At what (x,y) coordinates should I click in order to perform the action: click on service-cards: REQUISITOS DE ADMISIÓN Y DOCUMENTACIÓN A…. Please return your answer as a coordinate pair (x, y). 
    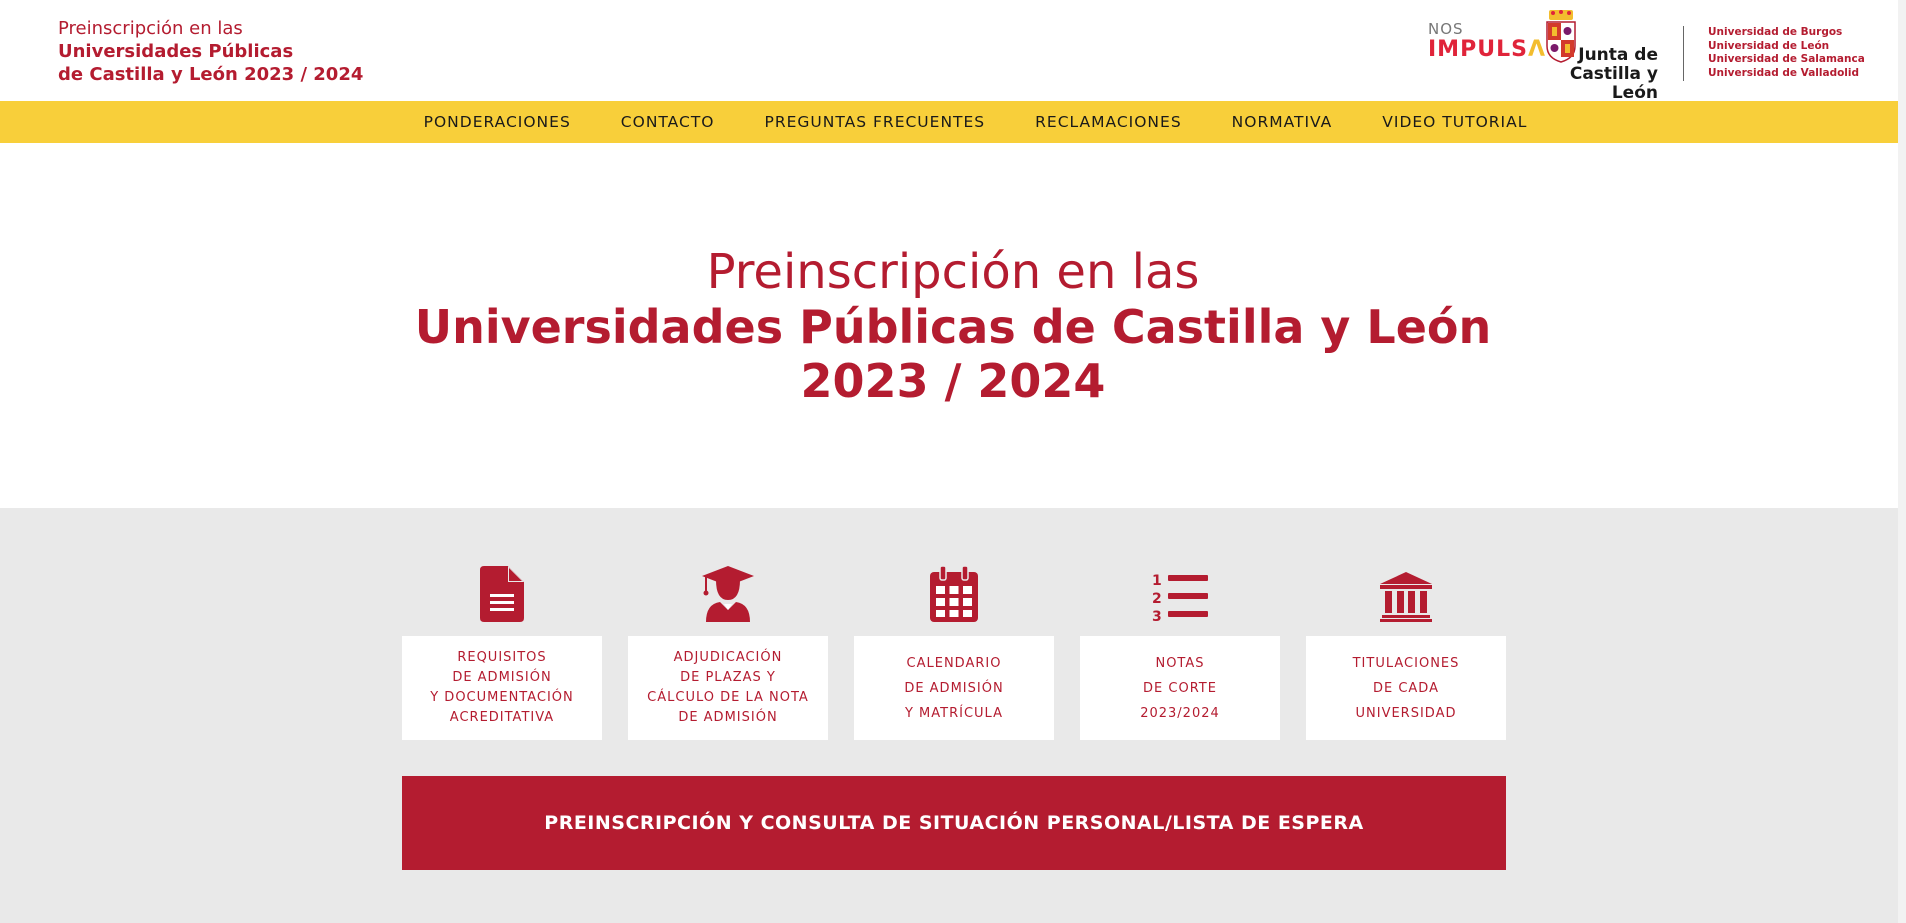
    Looking at the image, I should click on (954, 652).